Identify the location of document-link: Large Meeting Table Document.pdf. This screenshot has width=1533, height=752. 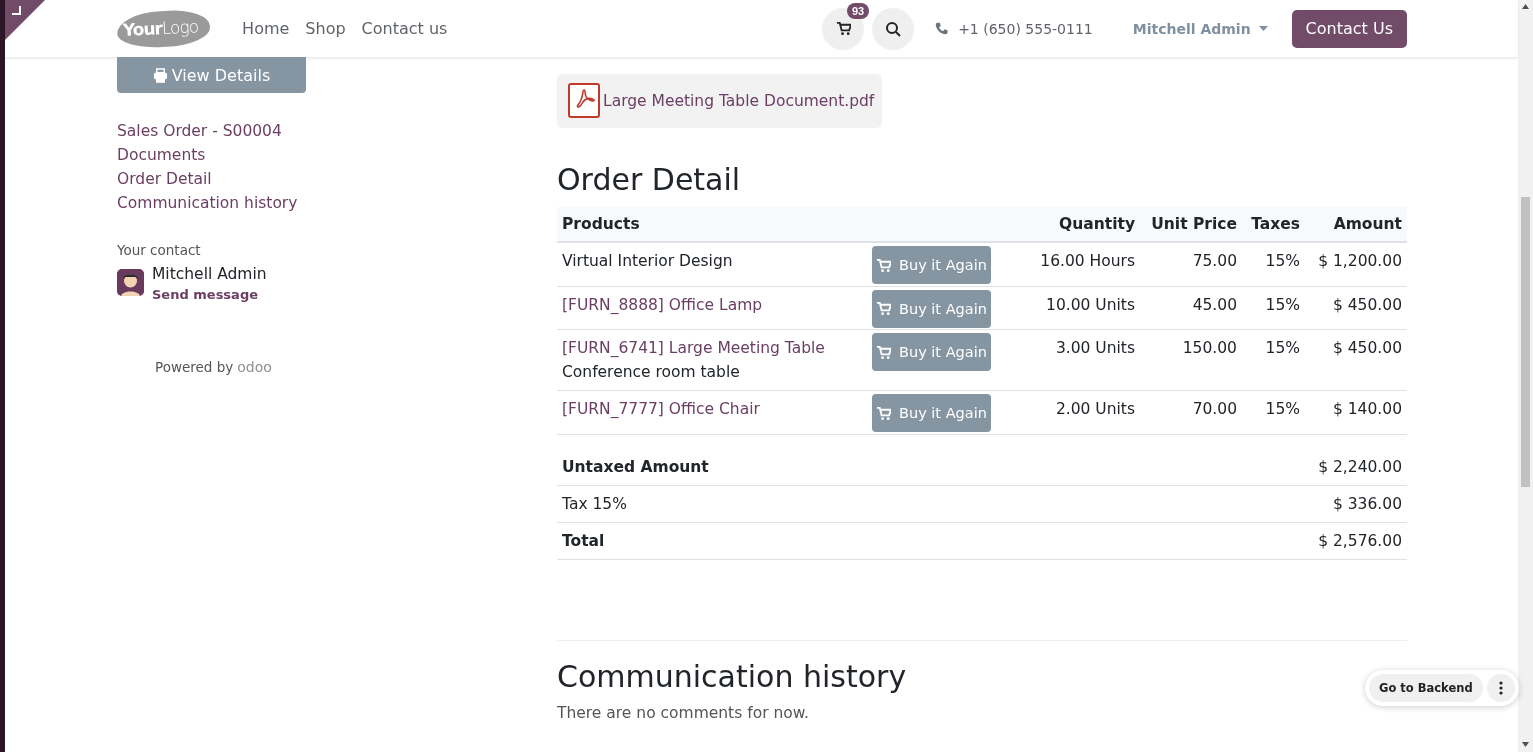
(720, 101).